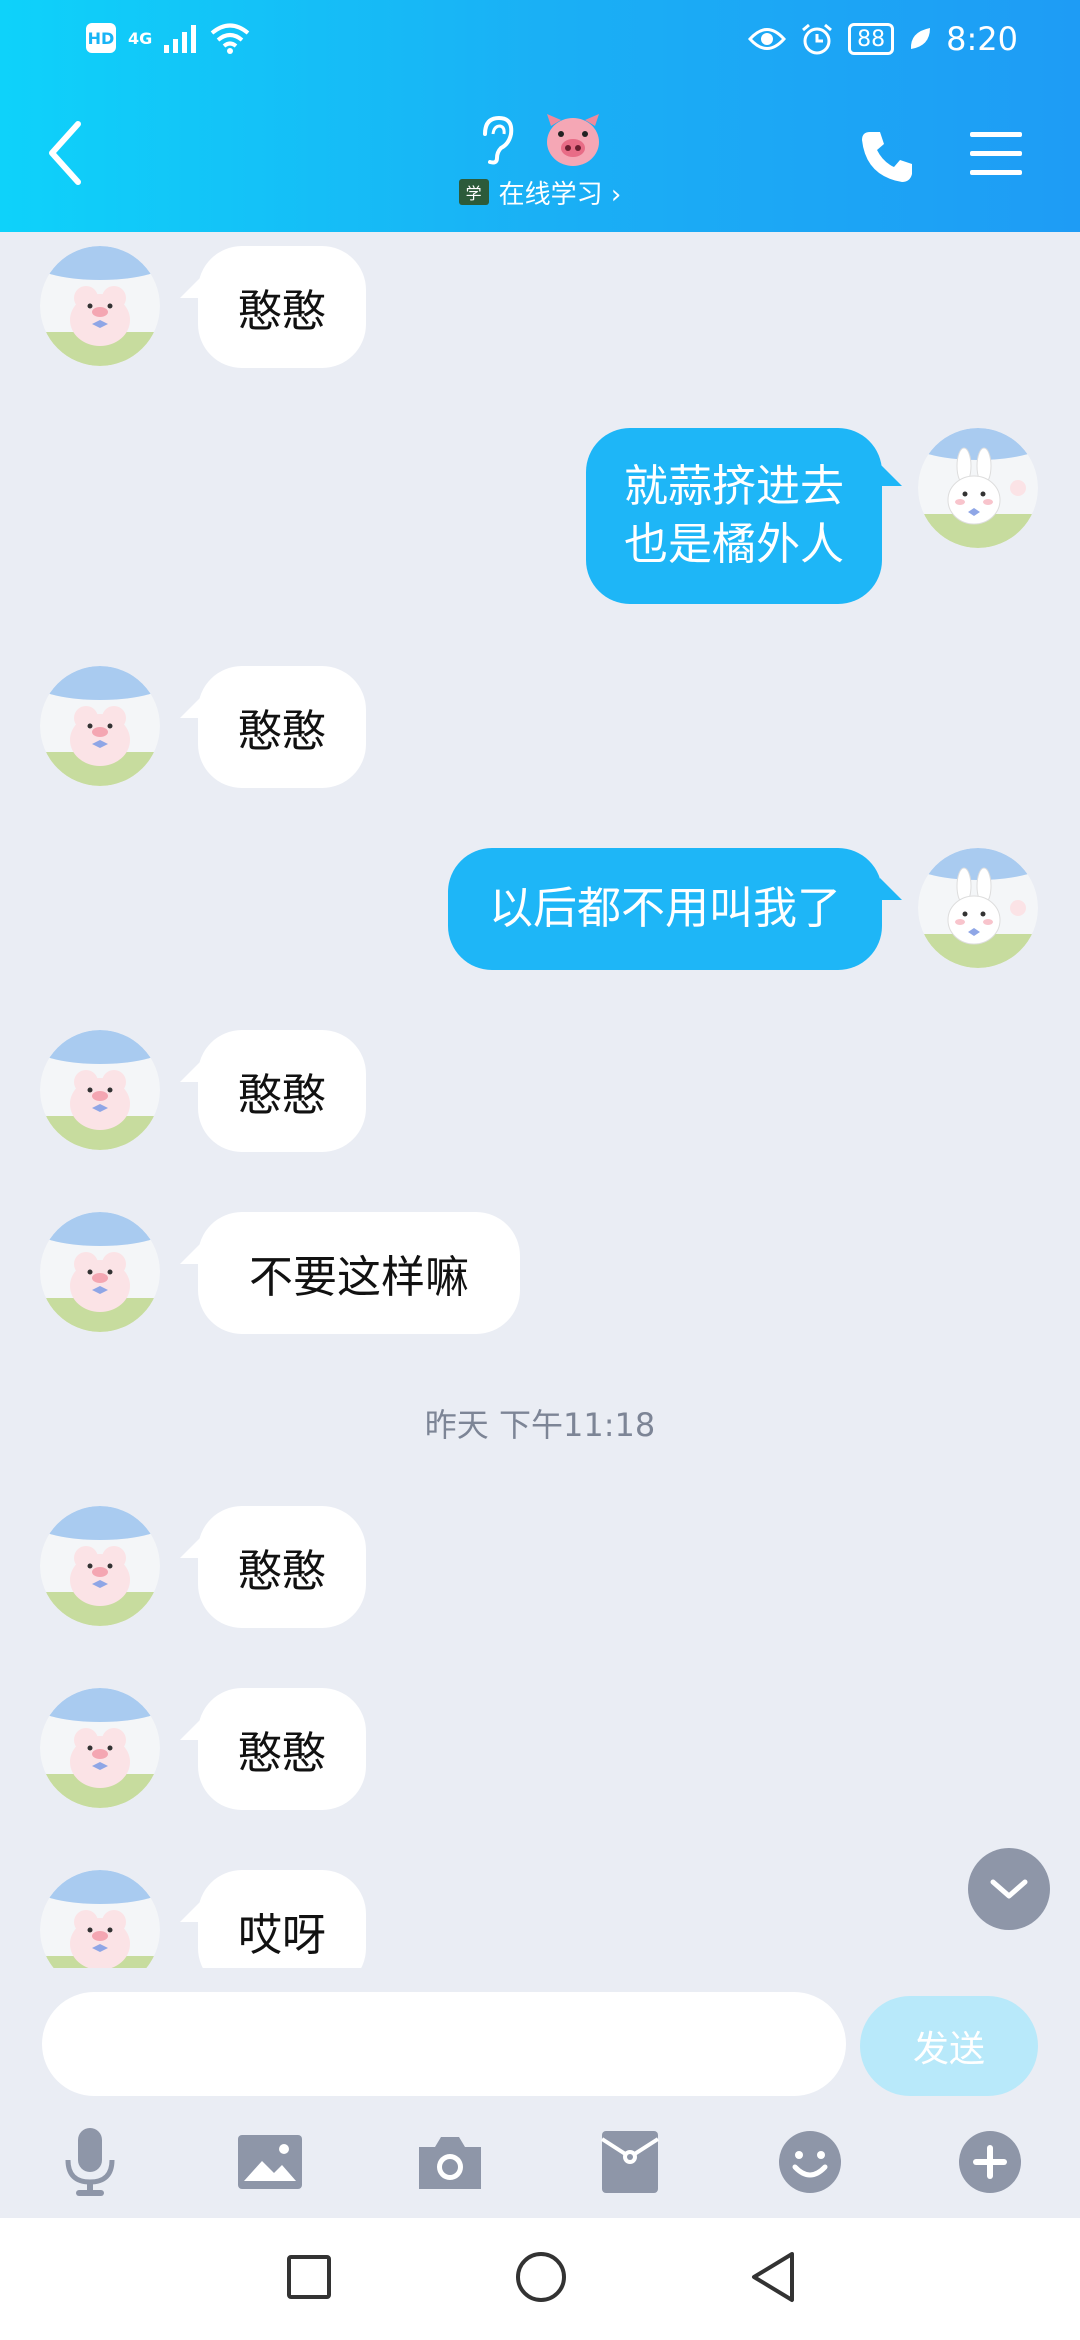 Image resolution: width=1080 pixels, height=2340 pixels. Describe the element at coordinates (282, 1935) in the screenshot. I see `message-text: 哎呀` at that location.